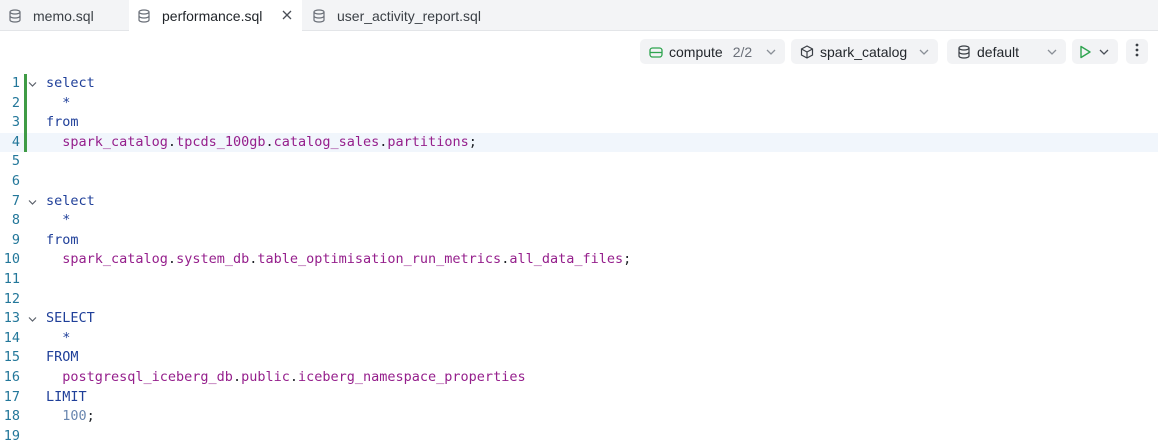 The image size is (1158, 446). What do you see at coordinates (11, 259) in the screenshot?
I see `line-number: 10` at bounding box center [11, 259].